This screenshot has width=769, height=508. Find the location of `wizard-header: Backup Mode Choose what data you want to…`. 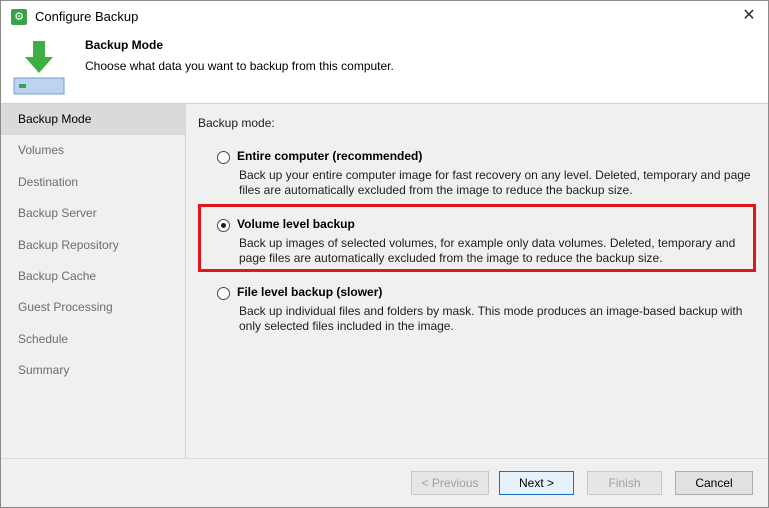

wizard-header: Backup Mode Choose what data you want to… is located at coordinates (384, 67).